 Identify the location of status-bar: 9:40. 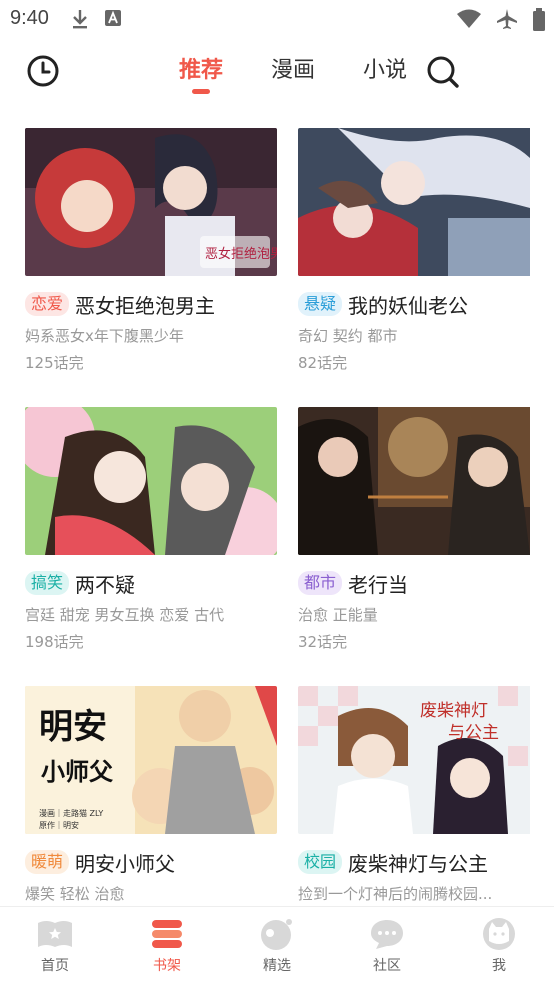
(277, 19).